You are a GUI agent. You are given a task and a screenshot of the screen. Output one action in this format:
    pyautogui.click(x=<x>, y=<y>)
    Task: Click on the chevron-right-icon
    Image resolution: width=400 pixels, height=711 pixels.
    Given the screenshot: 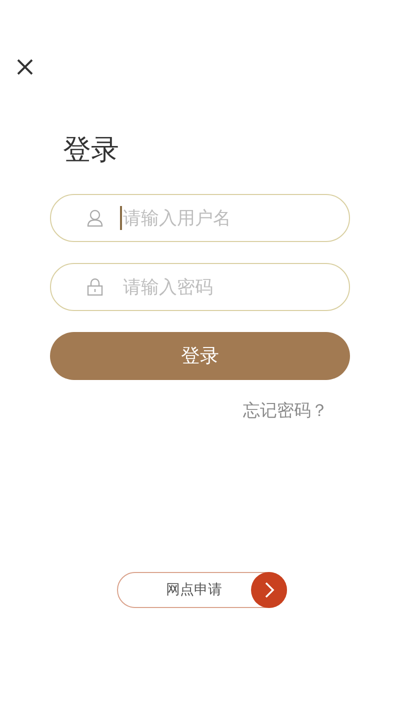 What is the action you would take?
    pyautogui.click(x=269, y=590)
    